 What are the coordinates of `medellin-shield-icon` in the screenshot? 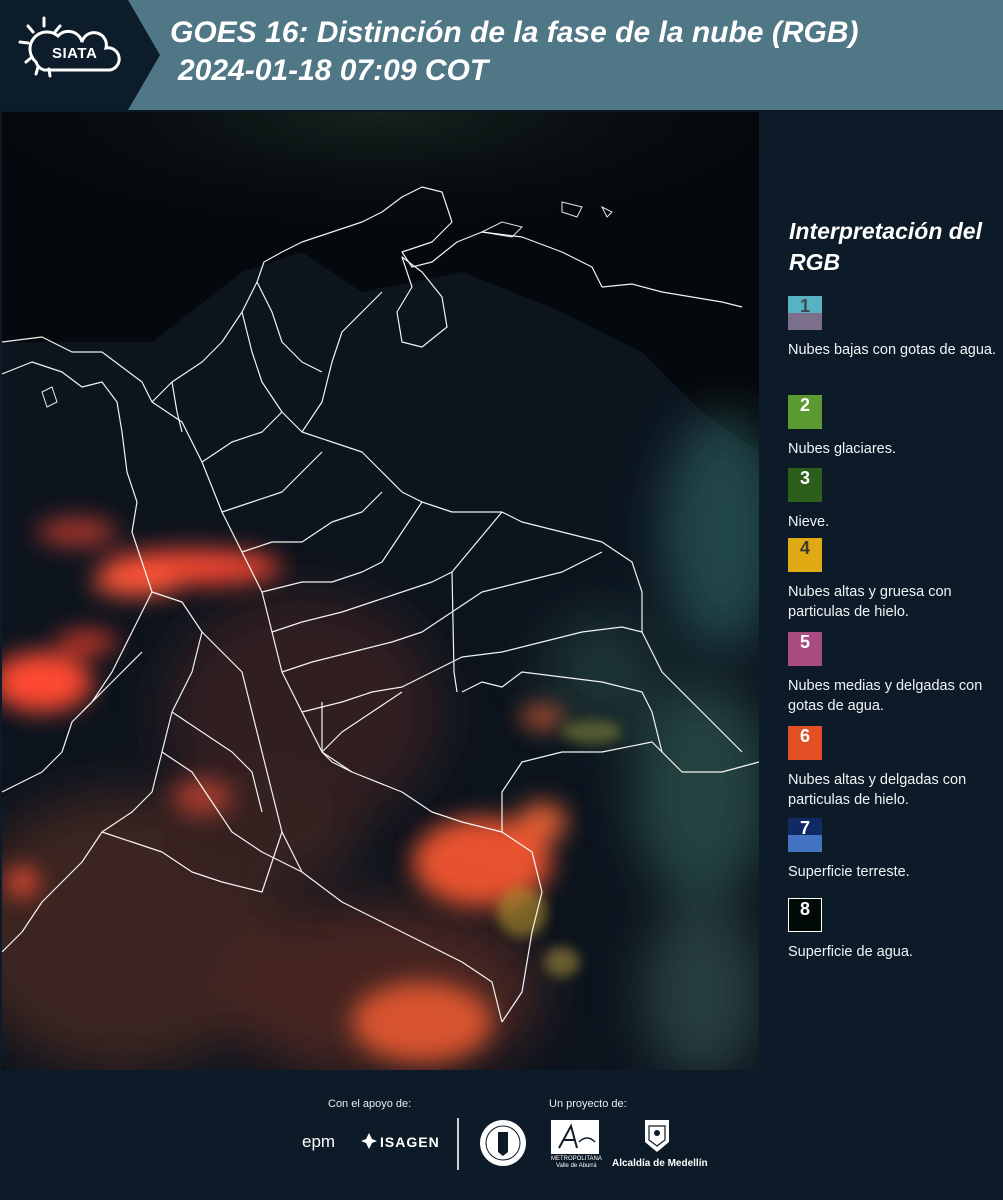 It's located at (657, 1138).